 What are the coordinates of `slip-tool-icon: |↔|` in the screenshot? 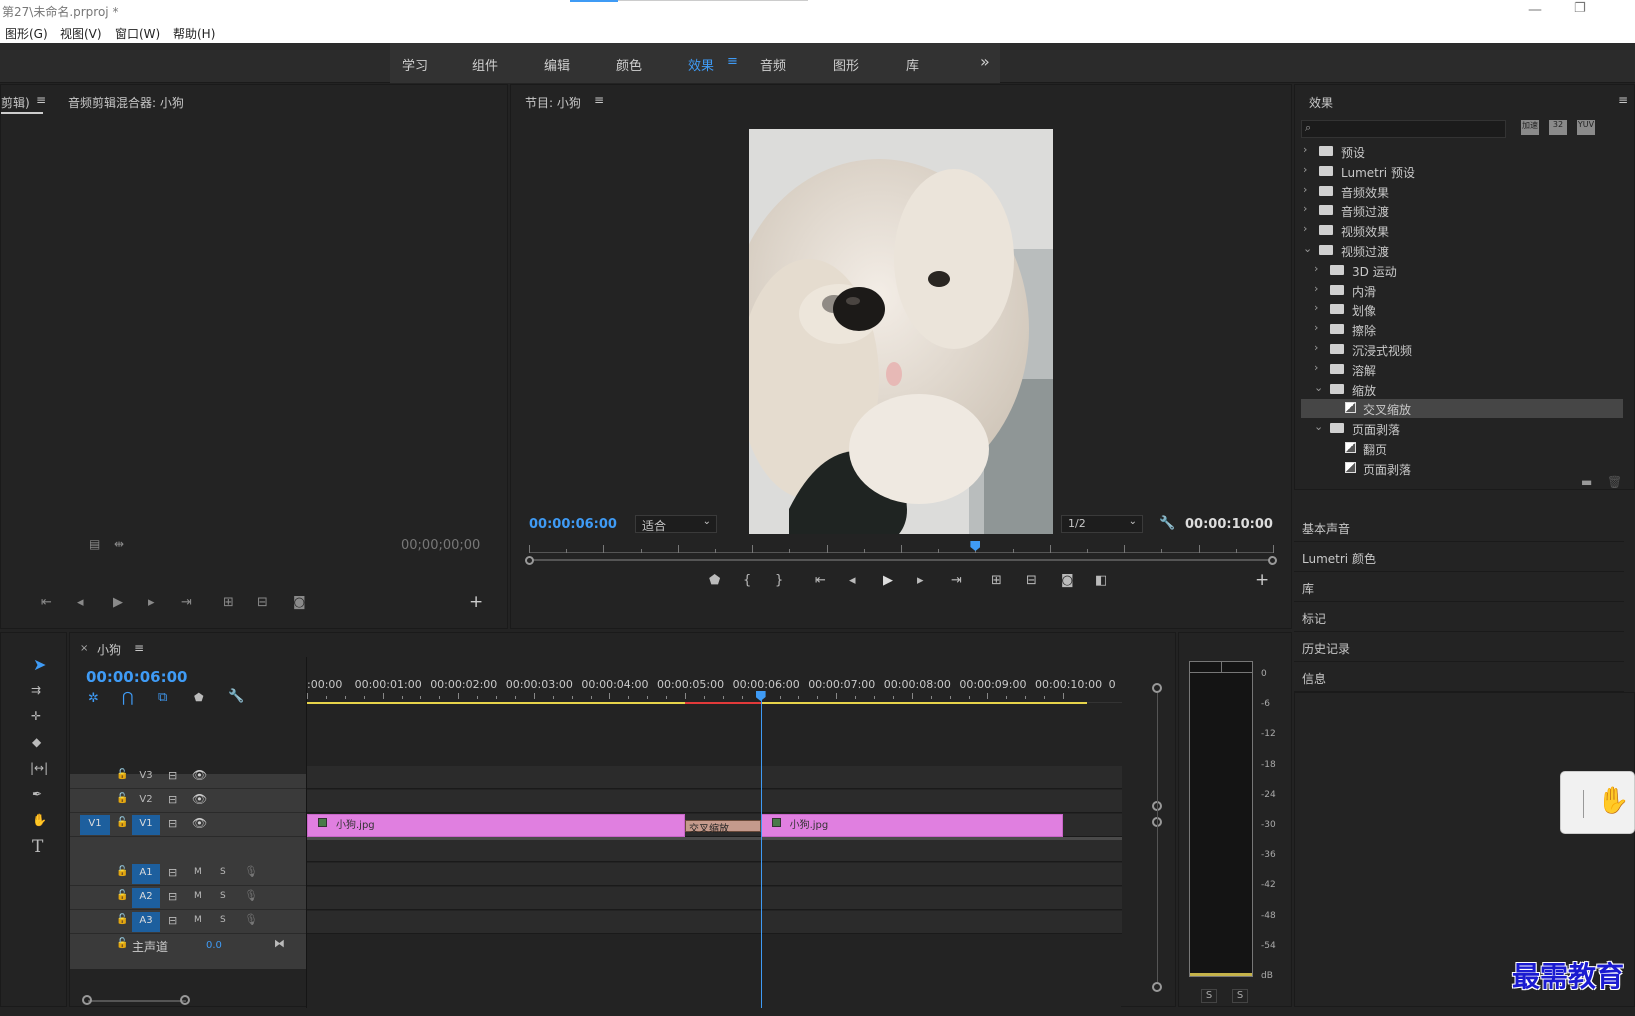 It's located at (39, 768).